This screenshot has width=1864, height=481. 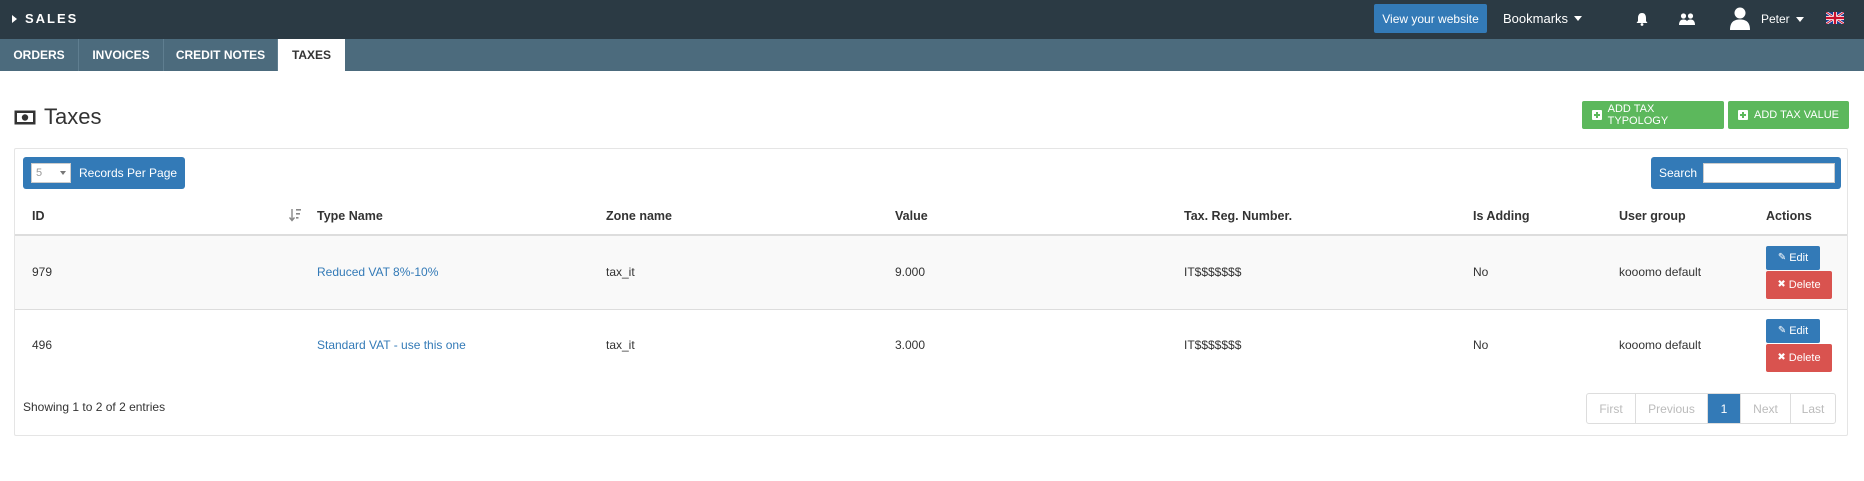 What do you see at coordinates (1789, 216) in the screenshot?
I see `column-header-actions: Actions` at bounding box center [1789, 216].